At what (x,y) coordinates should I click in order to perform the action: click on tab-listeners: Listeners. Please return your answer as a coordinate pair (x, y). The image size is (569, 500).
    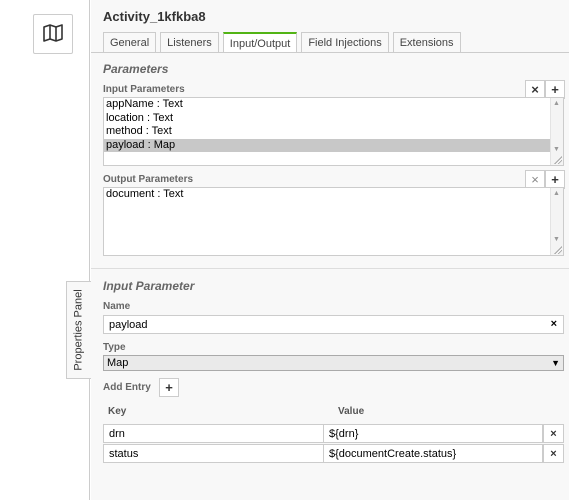
    Looking at the image, I should click on (189, 42).